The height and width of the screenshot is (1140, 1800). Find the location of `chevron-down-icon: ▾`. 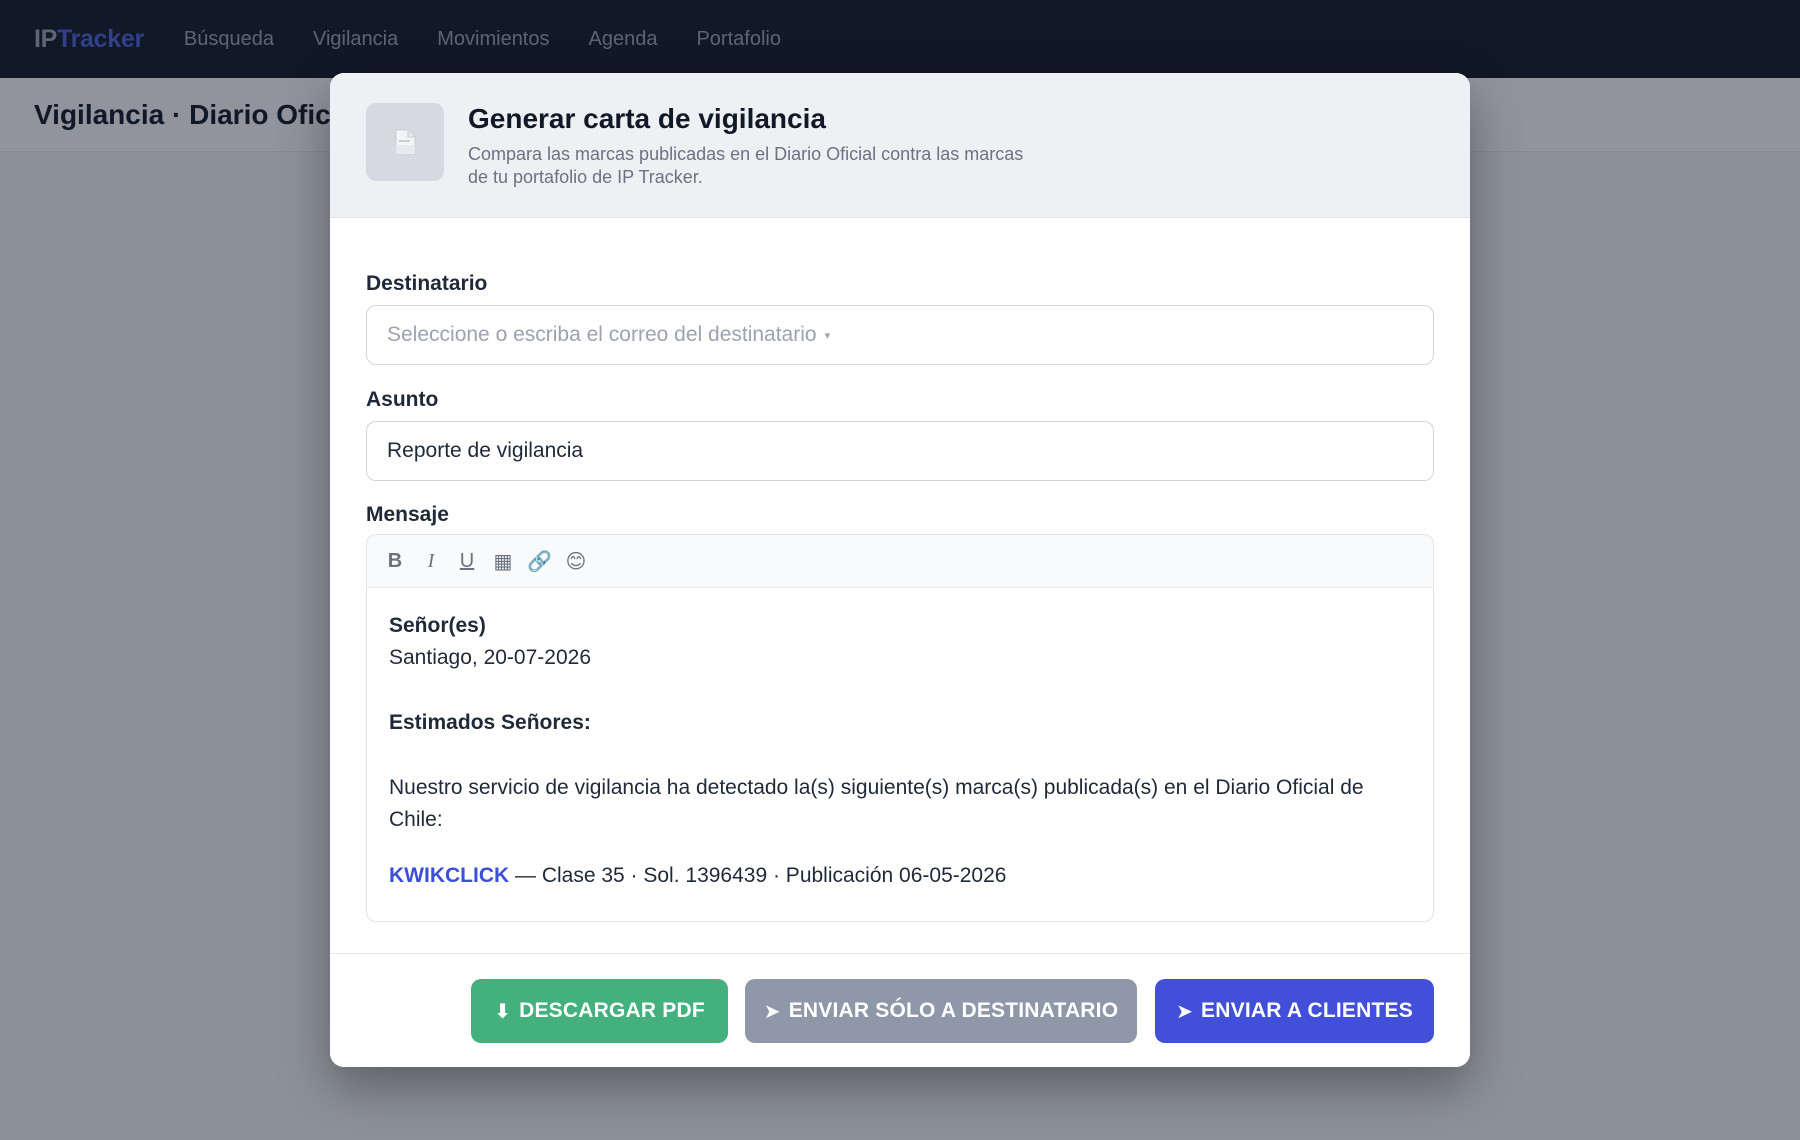

chevron-down-icon: ▾ is located at coordinates (827, 335).